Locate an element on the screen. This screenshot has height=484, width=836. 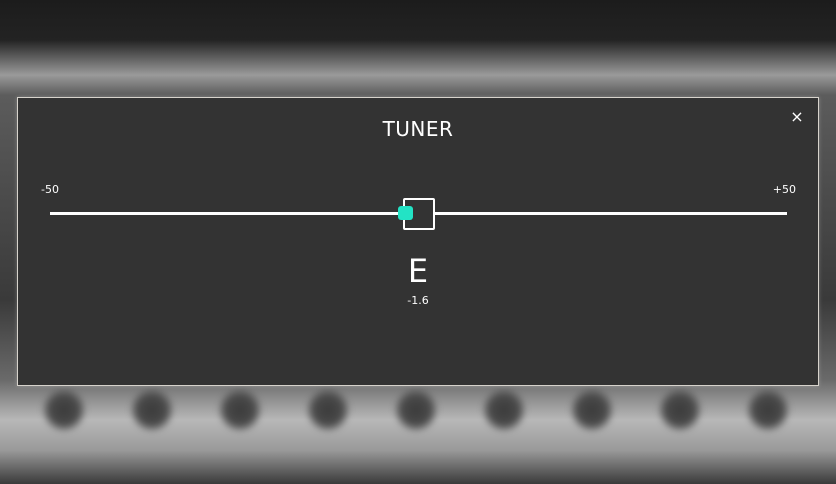
scale-max-label: +50 is located at coordinates (784, 189).